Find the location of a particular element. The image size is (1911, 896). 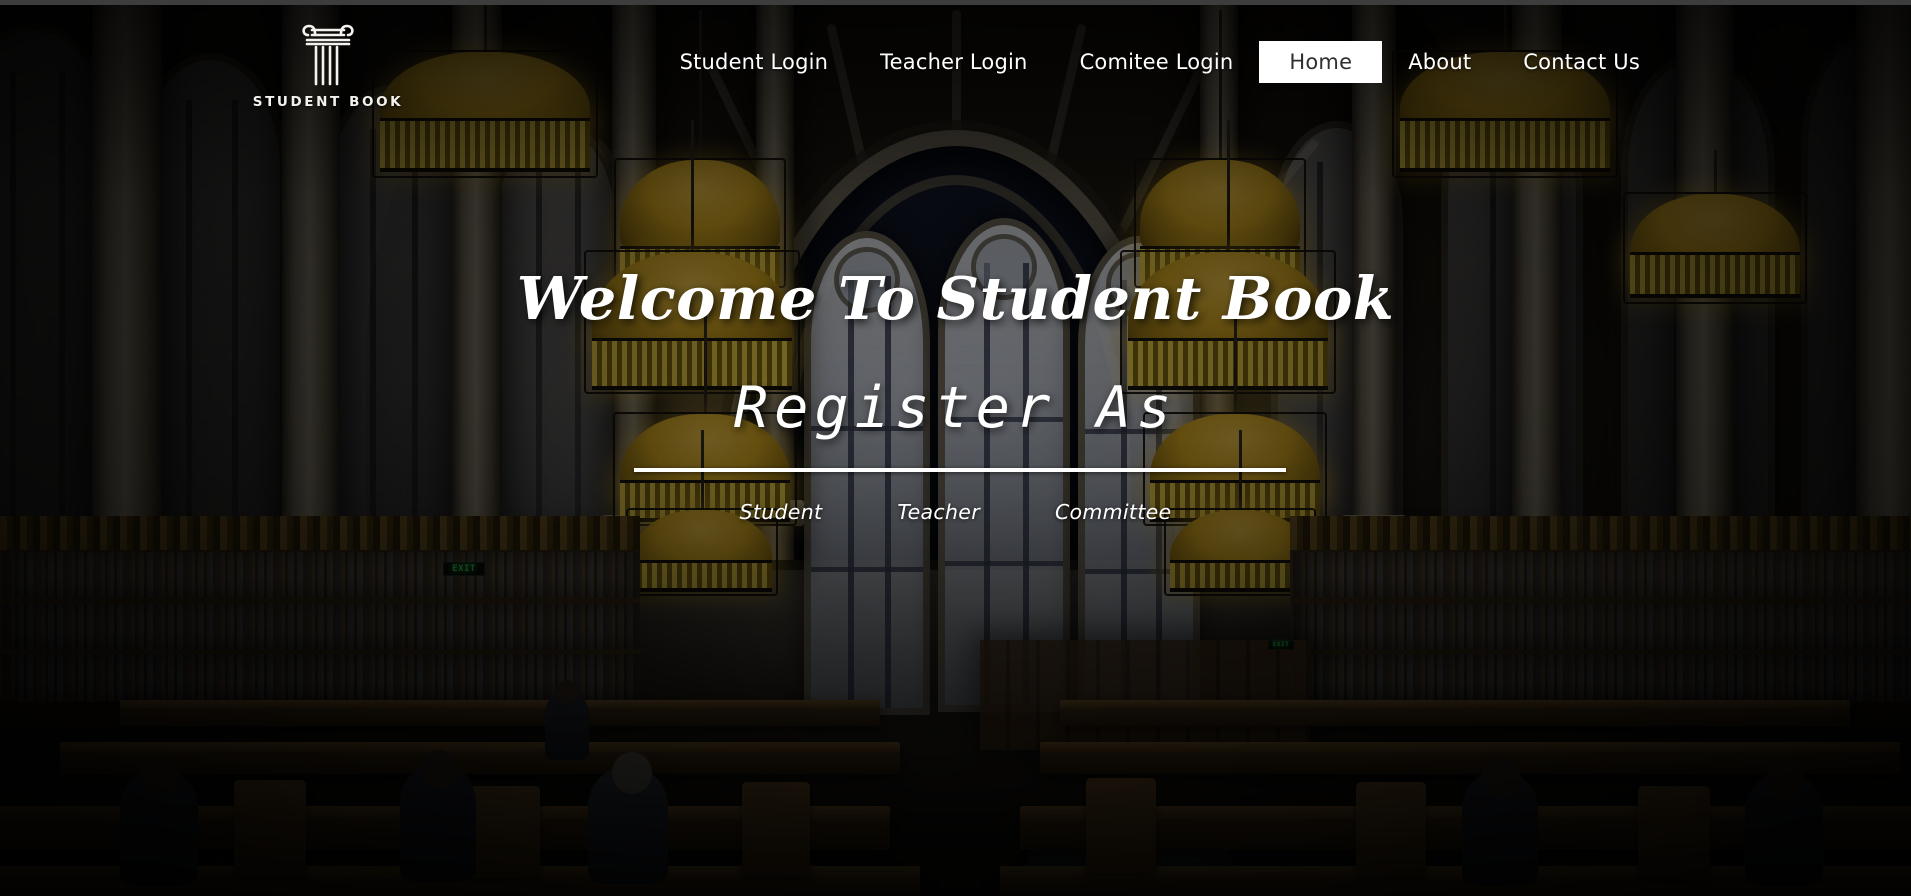

nav-student-login: Student Login is located at coordinates (754, 62).